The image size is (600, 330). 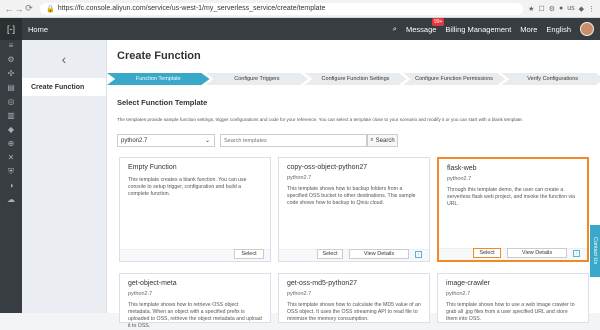 What do you see at coordinates (11, 145) in the screenshot?
I see `network-icon: ⊕` at bounding box center [11, 145].